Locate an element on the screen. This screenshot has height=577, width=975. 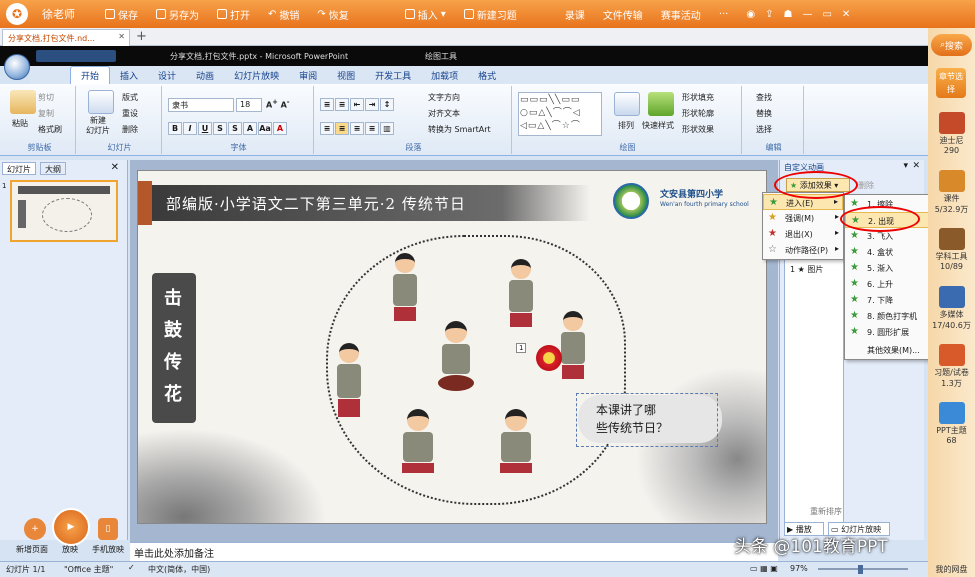
animation-list-item: 1 ★ 图片 is located at coordinates (806, 269).